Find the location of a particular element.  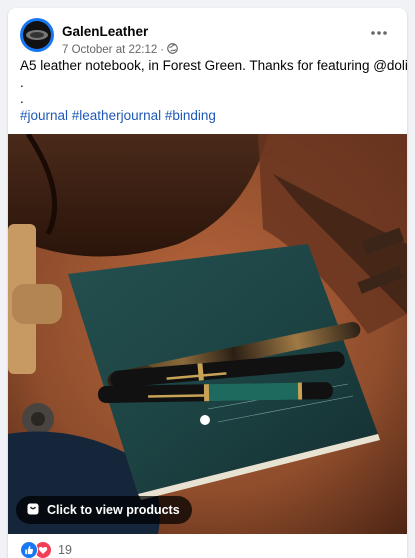

more-options-button is located at coordinates (379, 33).